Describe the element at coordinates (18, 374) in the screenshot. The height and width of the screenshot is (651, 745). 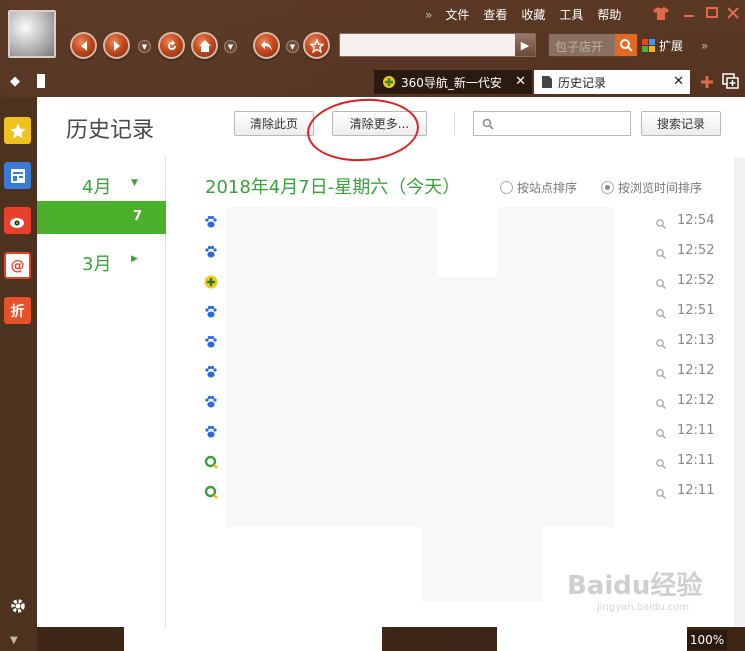
I see `left-sidebar: @ 折 ▼` at that location.